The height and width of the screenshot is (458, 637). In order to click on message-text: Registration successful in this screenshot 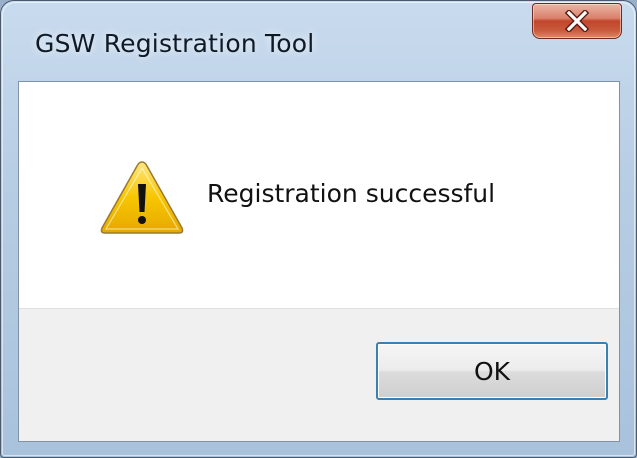, I will do `click(351, 193)`.